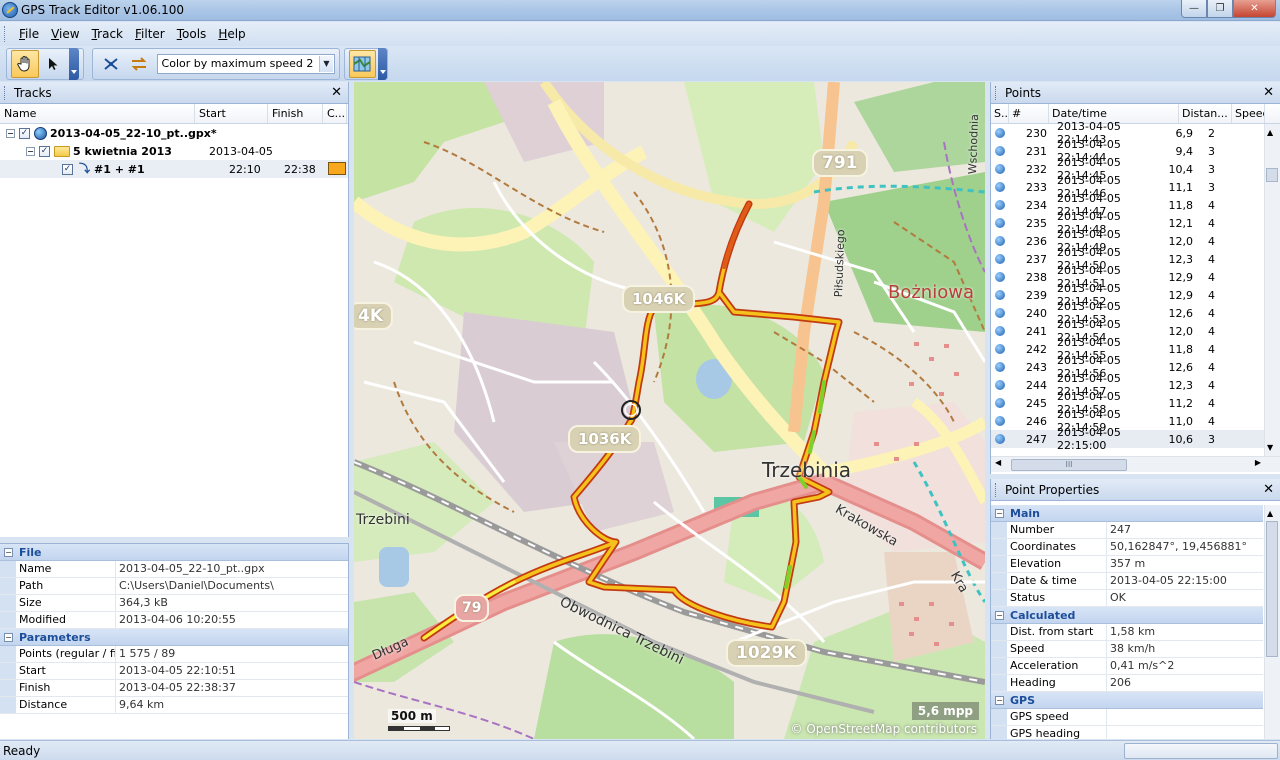 The image size is (1280, 760). Describe the element at coordinates (1220, 9) in the screenshot. I see `maximize-button: ❐` at that location.